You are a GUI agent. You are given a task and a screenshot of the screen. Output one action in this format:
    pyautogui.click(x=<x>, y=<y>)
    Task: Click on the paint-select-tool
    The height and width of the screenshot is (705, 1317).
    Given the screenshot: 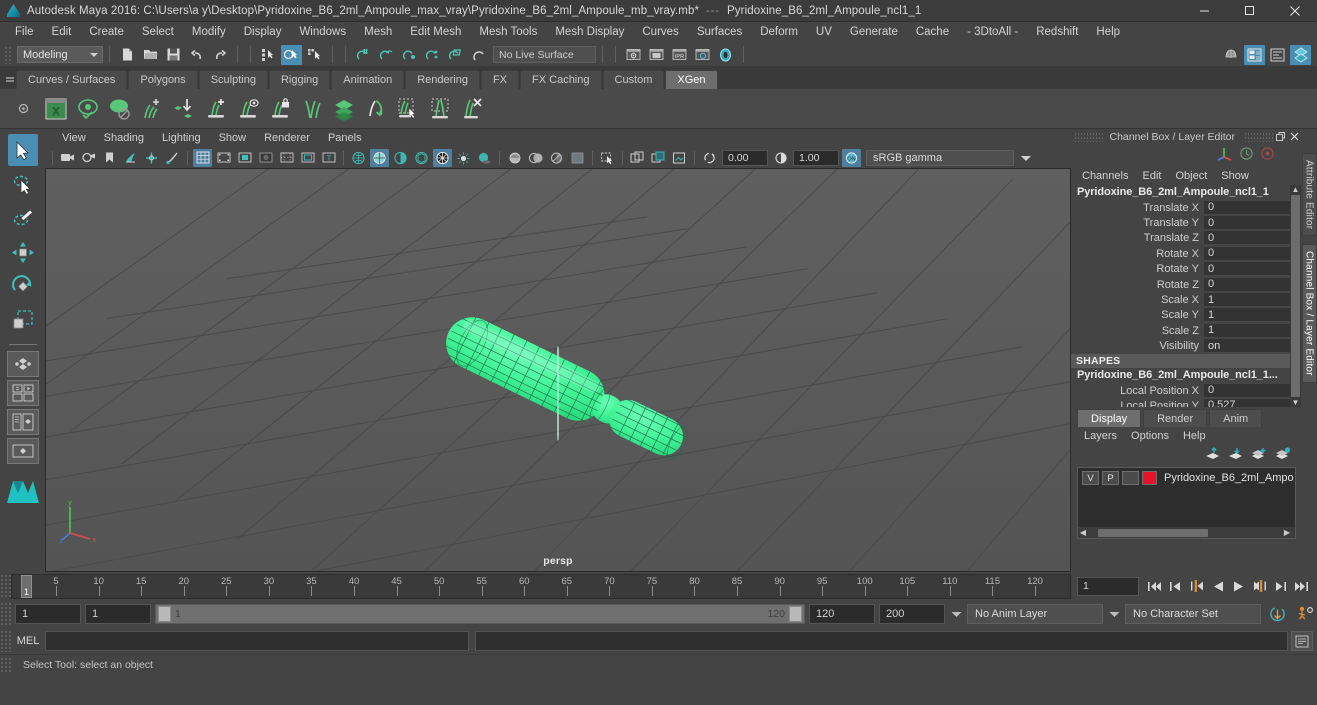 What is the action you would take?
    pyautogui.click(x=23, y=218)
    